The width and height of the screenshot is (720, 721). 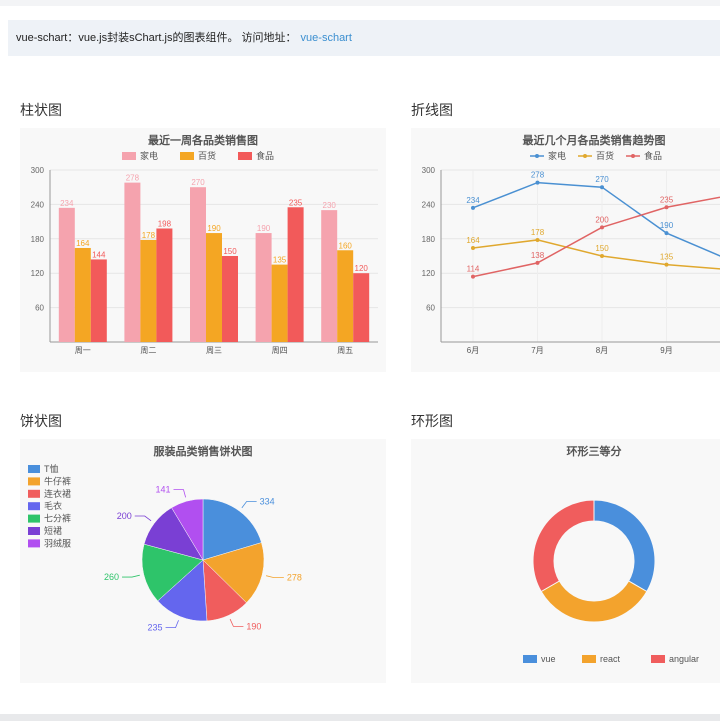 What do you see at coordinates (57, 518) in the screenshot?
I see `legend-label: 七分裤` at bounding box center [57, 518].